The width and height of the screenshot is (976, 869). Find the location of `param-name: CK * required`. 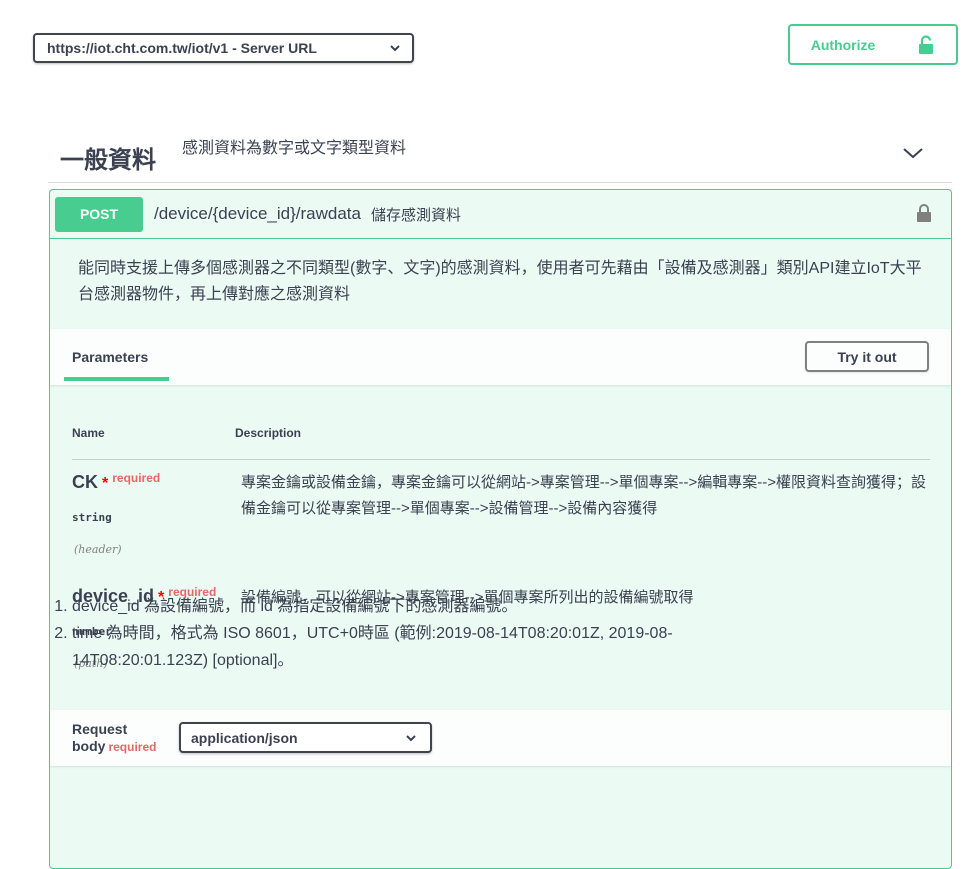

param-name: CK * required is located at coordinates (116, 481).